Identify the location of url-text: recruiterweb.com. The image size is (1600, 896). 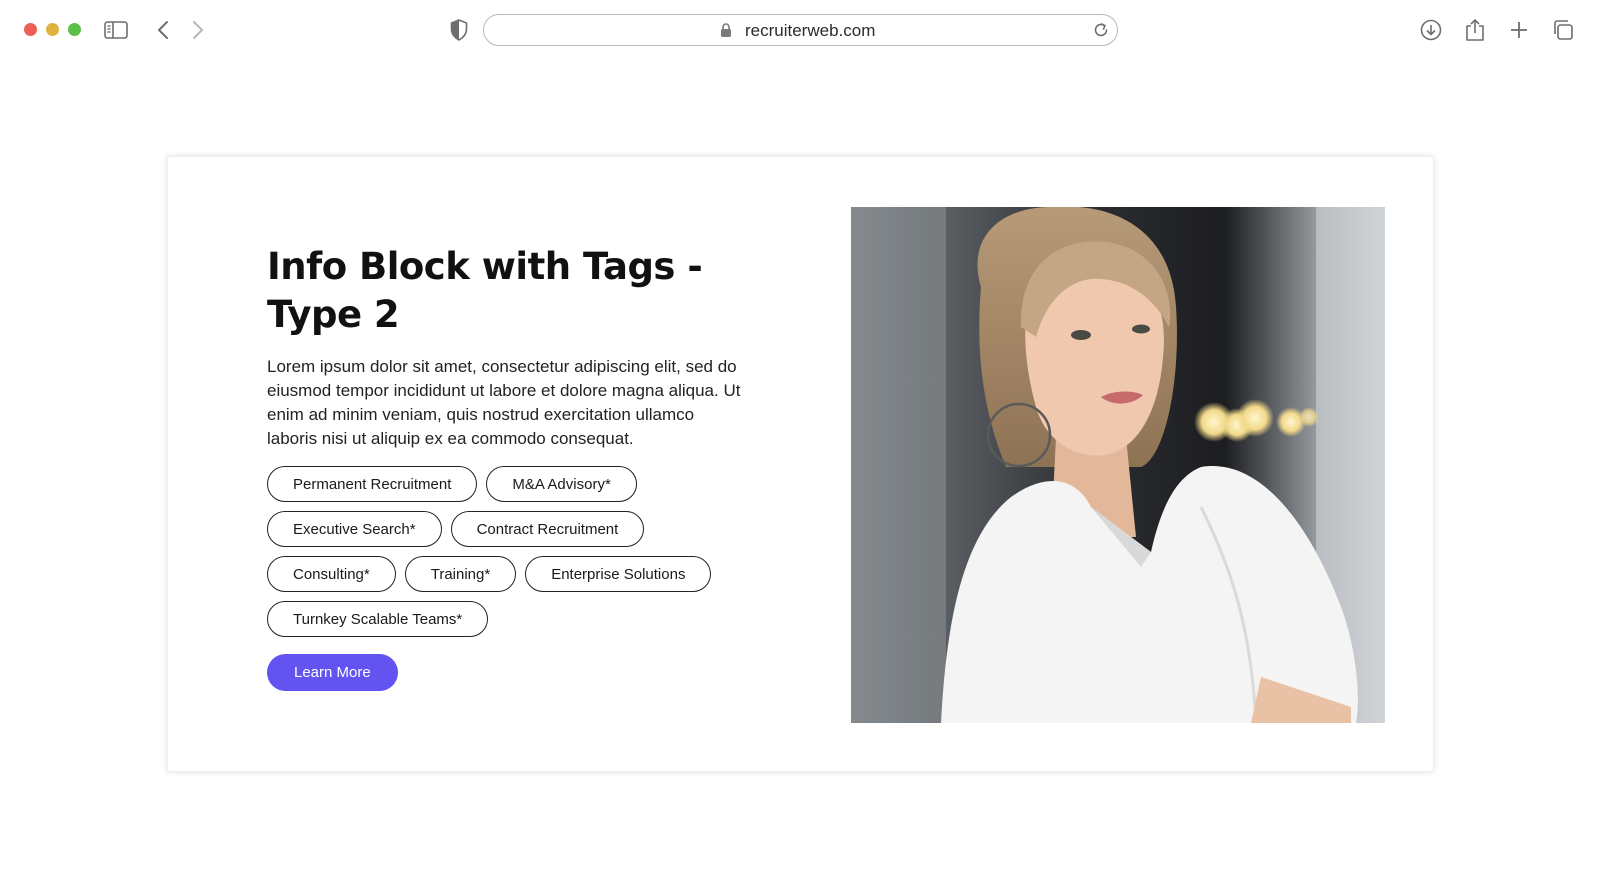
(810, 31).